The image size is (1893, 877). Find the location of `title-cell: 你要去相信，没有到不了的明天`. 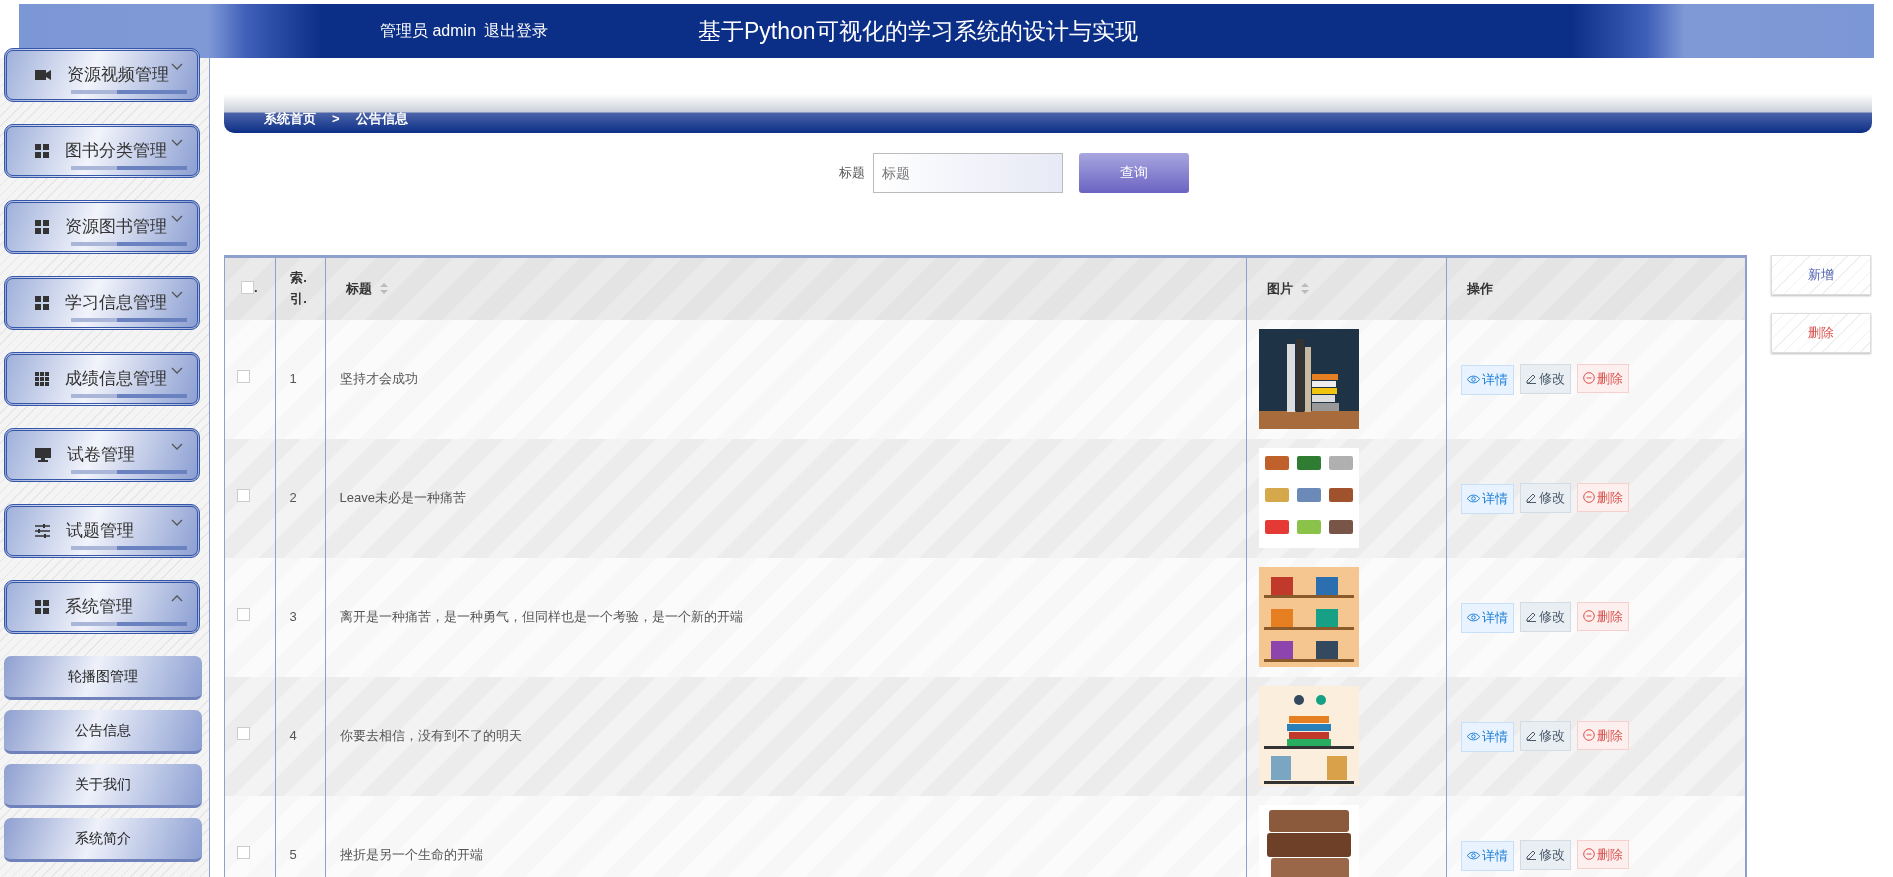

title-cell: 你要去相信，没有到不了的明天 is located at coordinates (430, 736).